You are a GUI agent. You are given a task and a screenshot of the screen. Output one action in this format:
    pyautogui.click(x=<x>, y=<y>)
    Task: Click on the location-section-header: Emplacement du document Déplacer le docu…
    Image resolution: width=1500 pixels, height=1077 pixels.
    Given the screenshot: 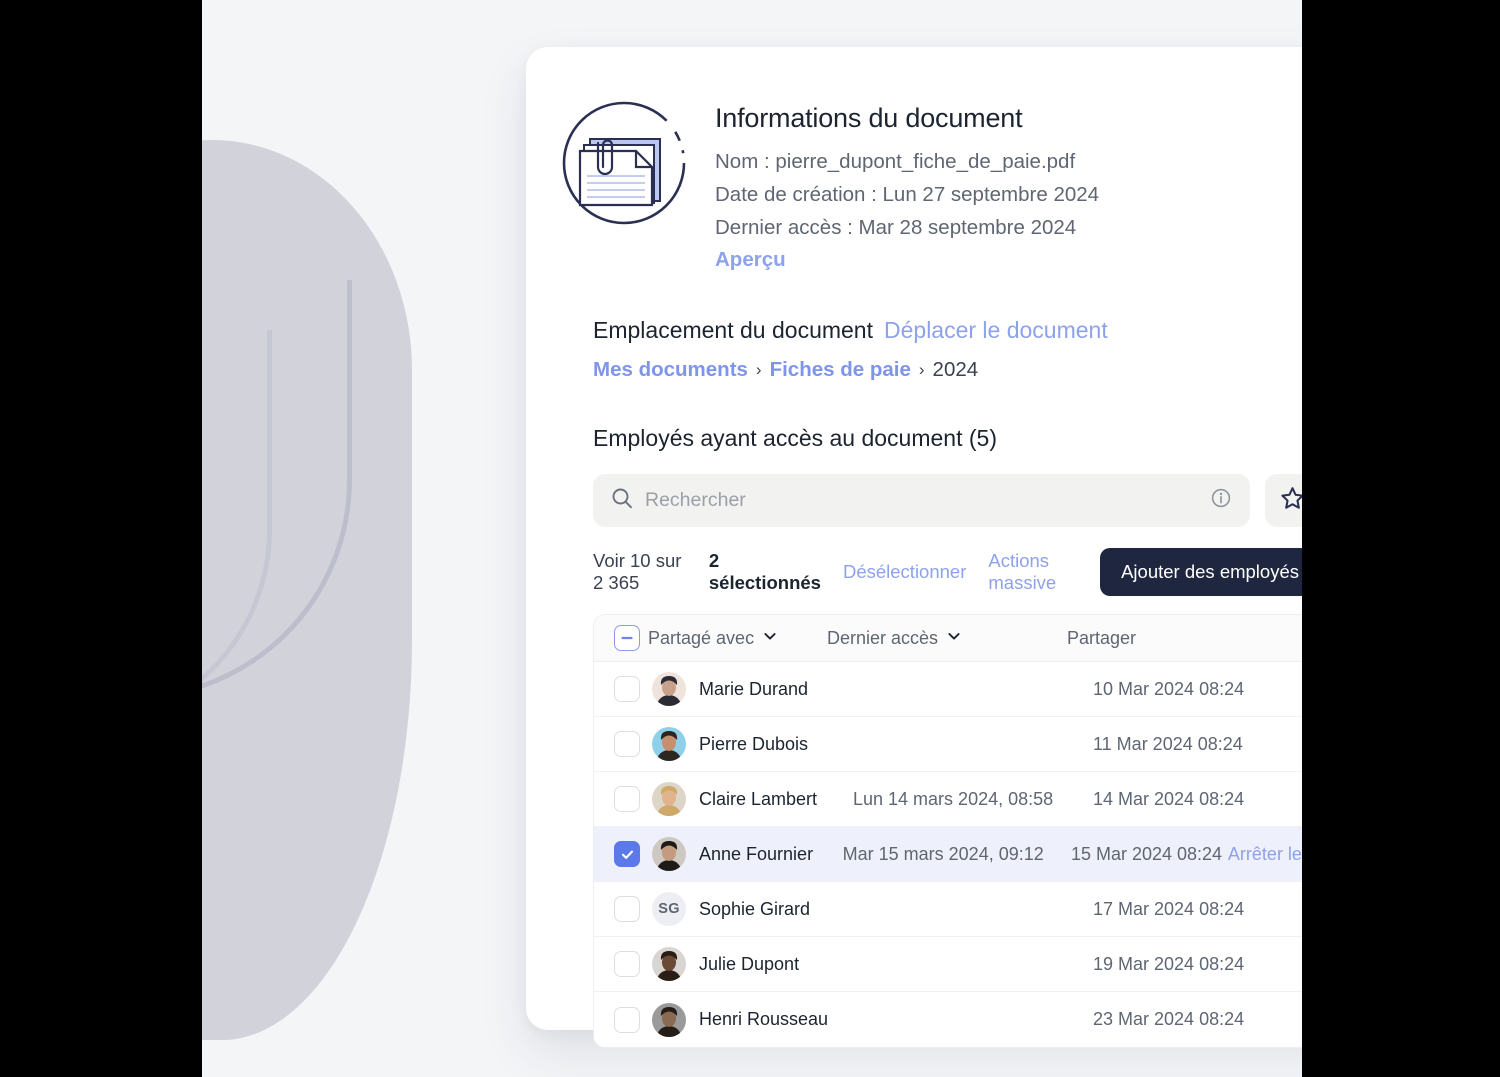 What is the action you would take?
    pyautogui.click(x=947, y=330)
    